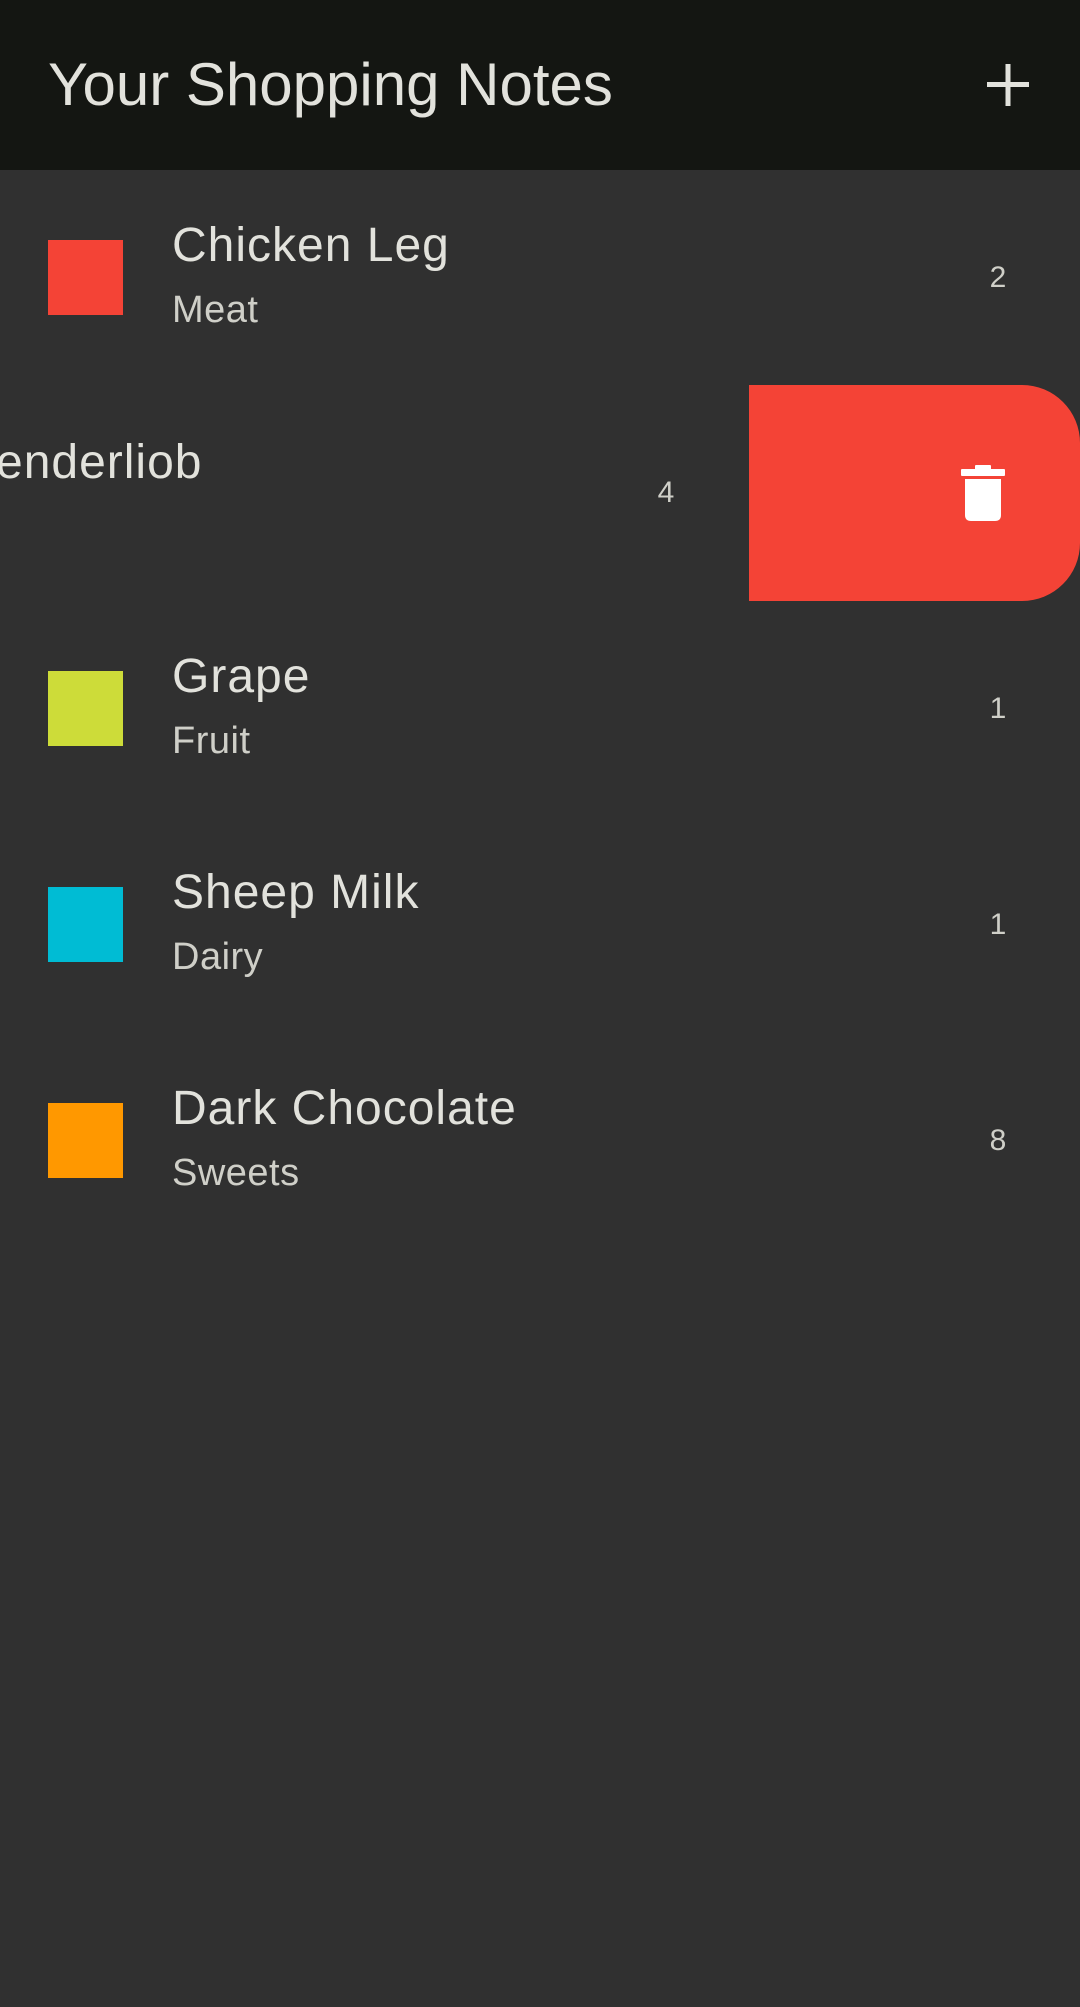 This screenshot has width=1080, height=2007. What do you see at coordinates (215, 310) in the screenshot?
I see `item-category: Meat` at bounding box center [215, 310].